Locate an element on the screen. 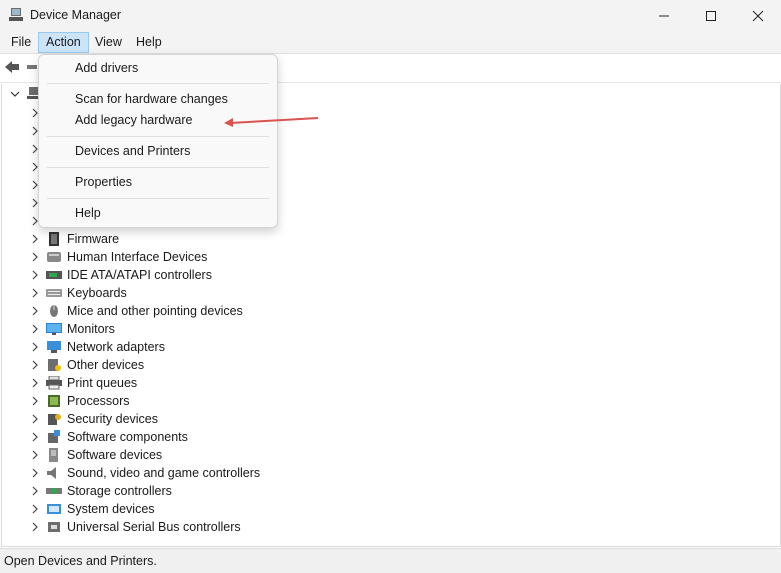  tree-row: IDE ATA/ATAPI controllers is located at coordinates (107, 275).